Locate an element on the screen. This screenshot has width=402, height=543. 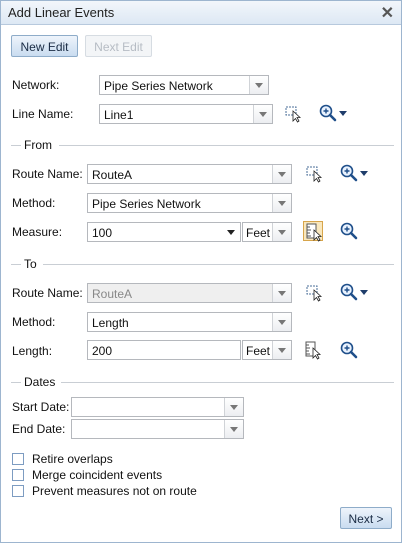
from-method-dropdown: Pipe Series Network is located at coordinates (189, 203).